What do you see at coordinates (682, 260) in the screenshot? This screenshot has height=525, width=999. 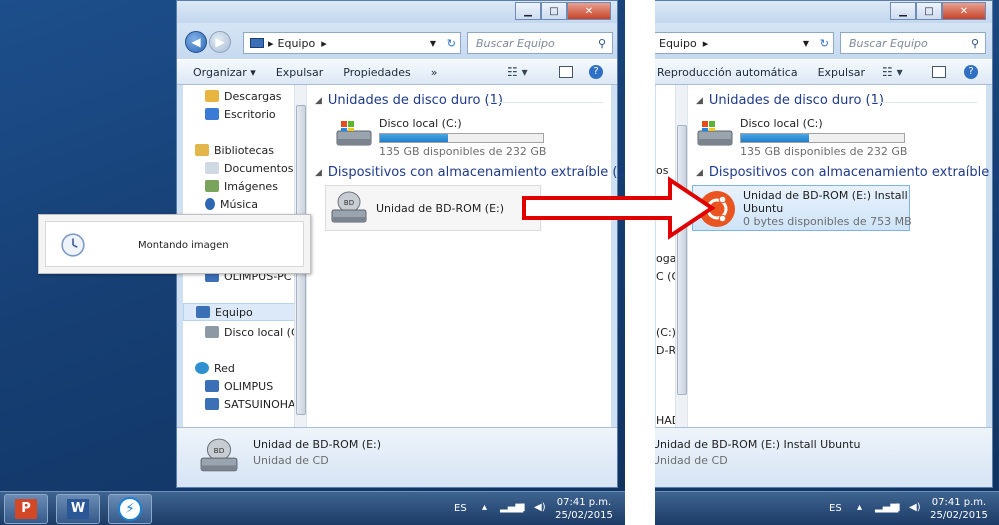 I see `nav-scroll-thumb` at bounding box center [682, 260].